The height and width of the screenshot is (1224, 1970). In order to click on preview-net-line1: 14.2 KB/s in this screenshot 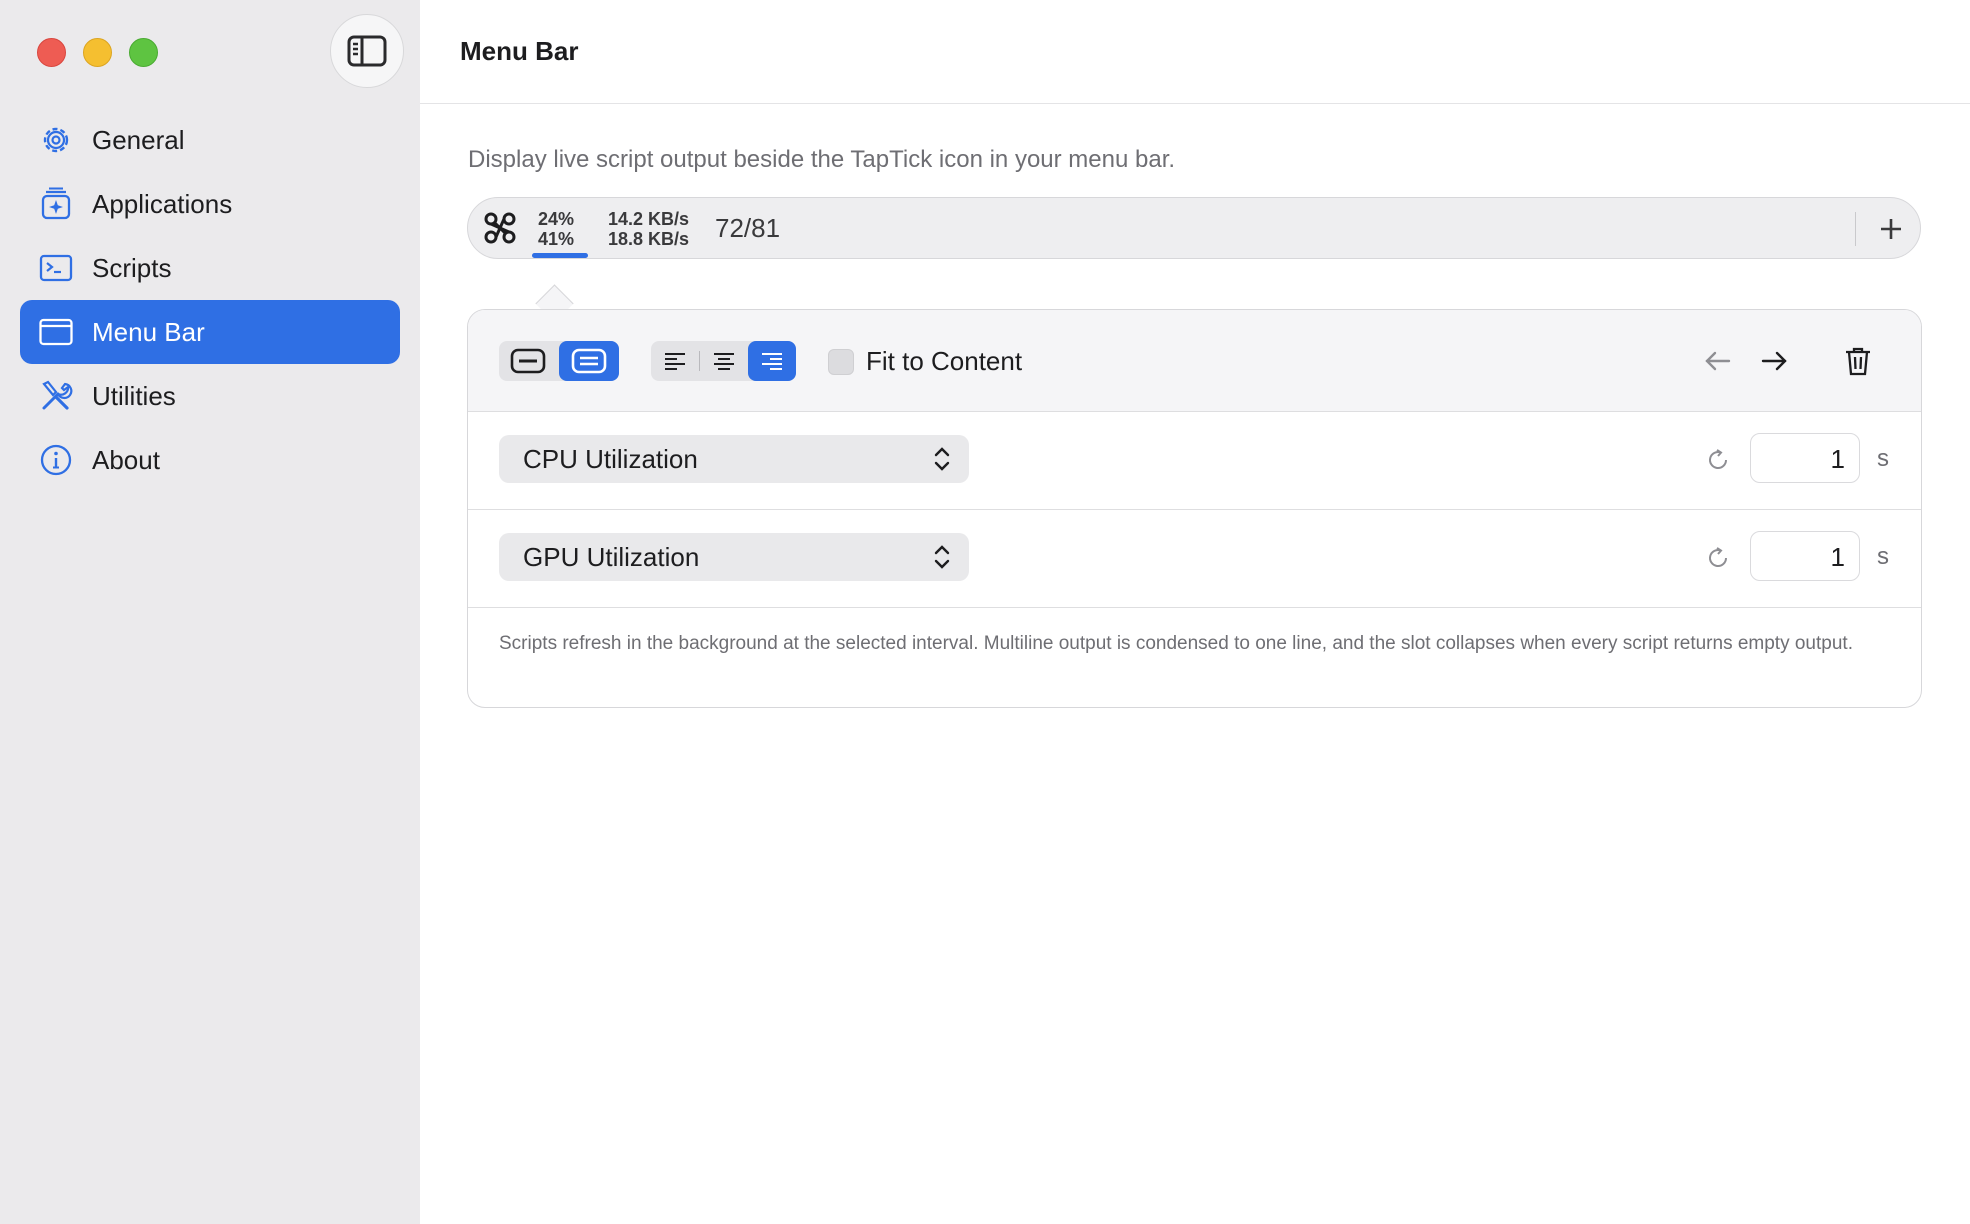, I will do `click(649, 219)`.